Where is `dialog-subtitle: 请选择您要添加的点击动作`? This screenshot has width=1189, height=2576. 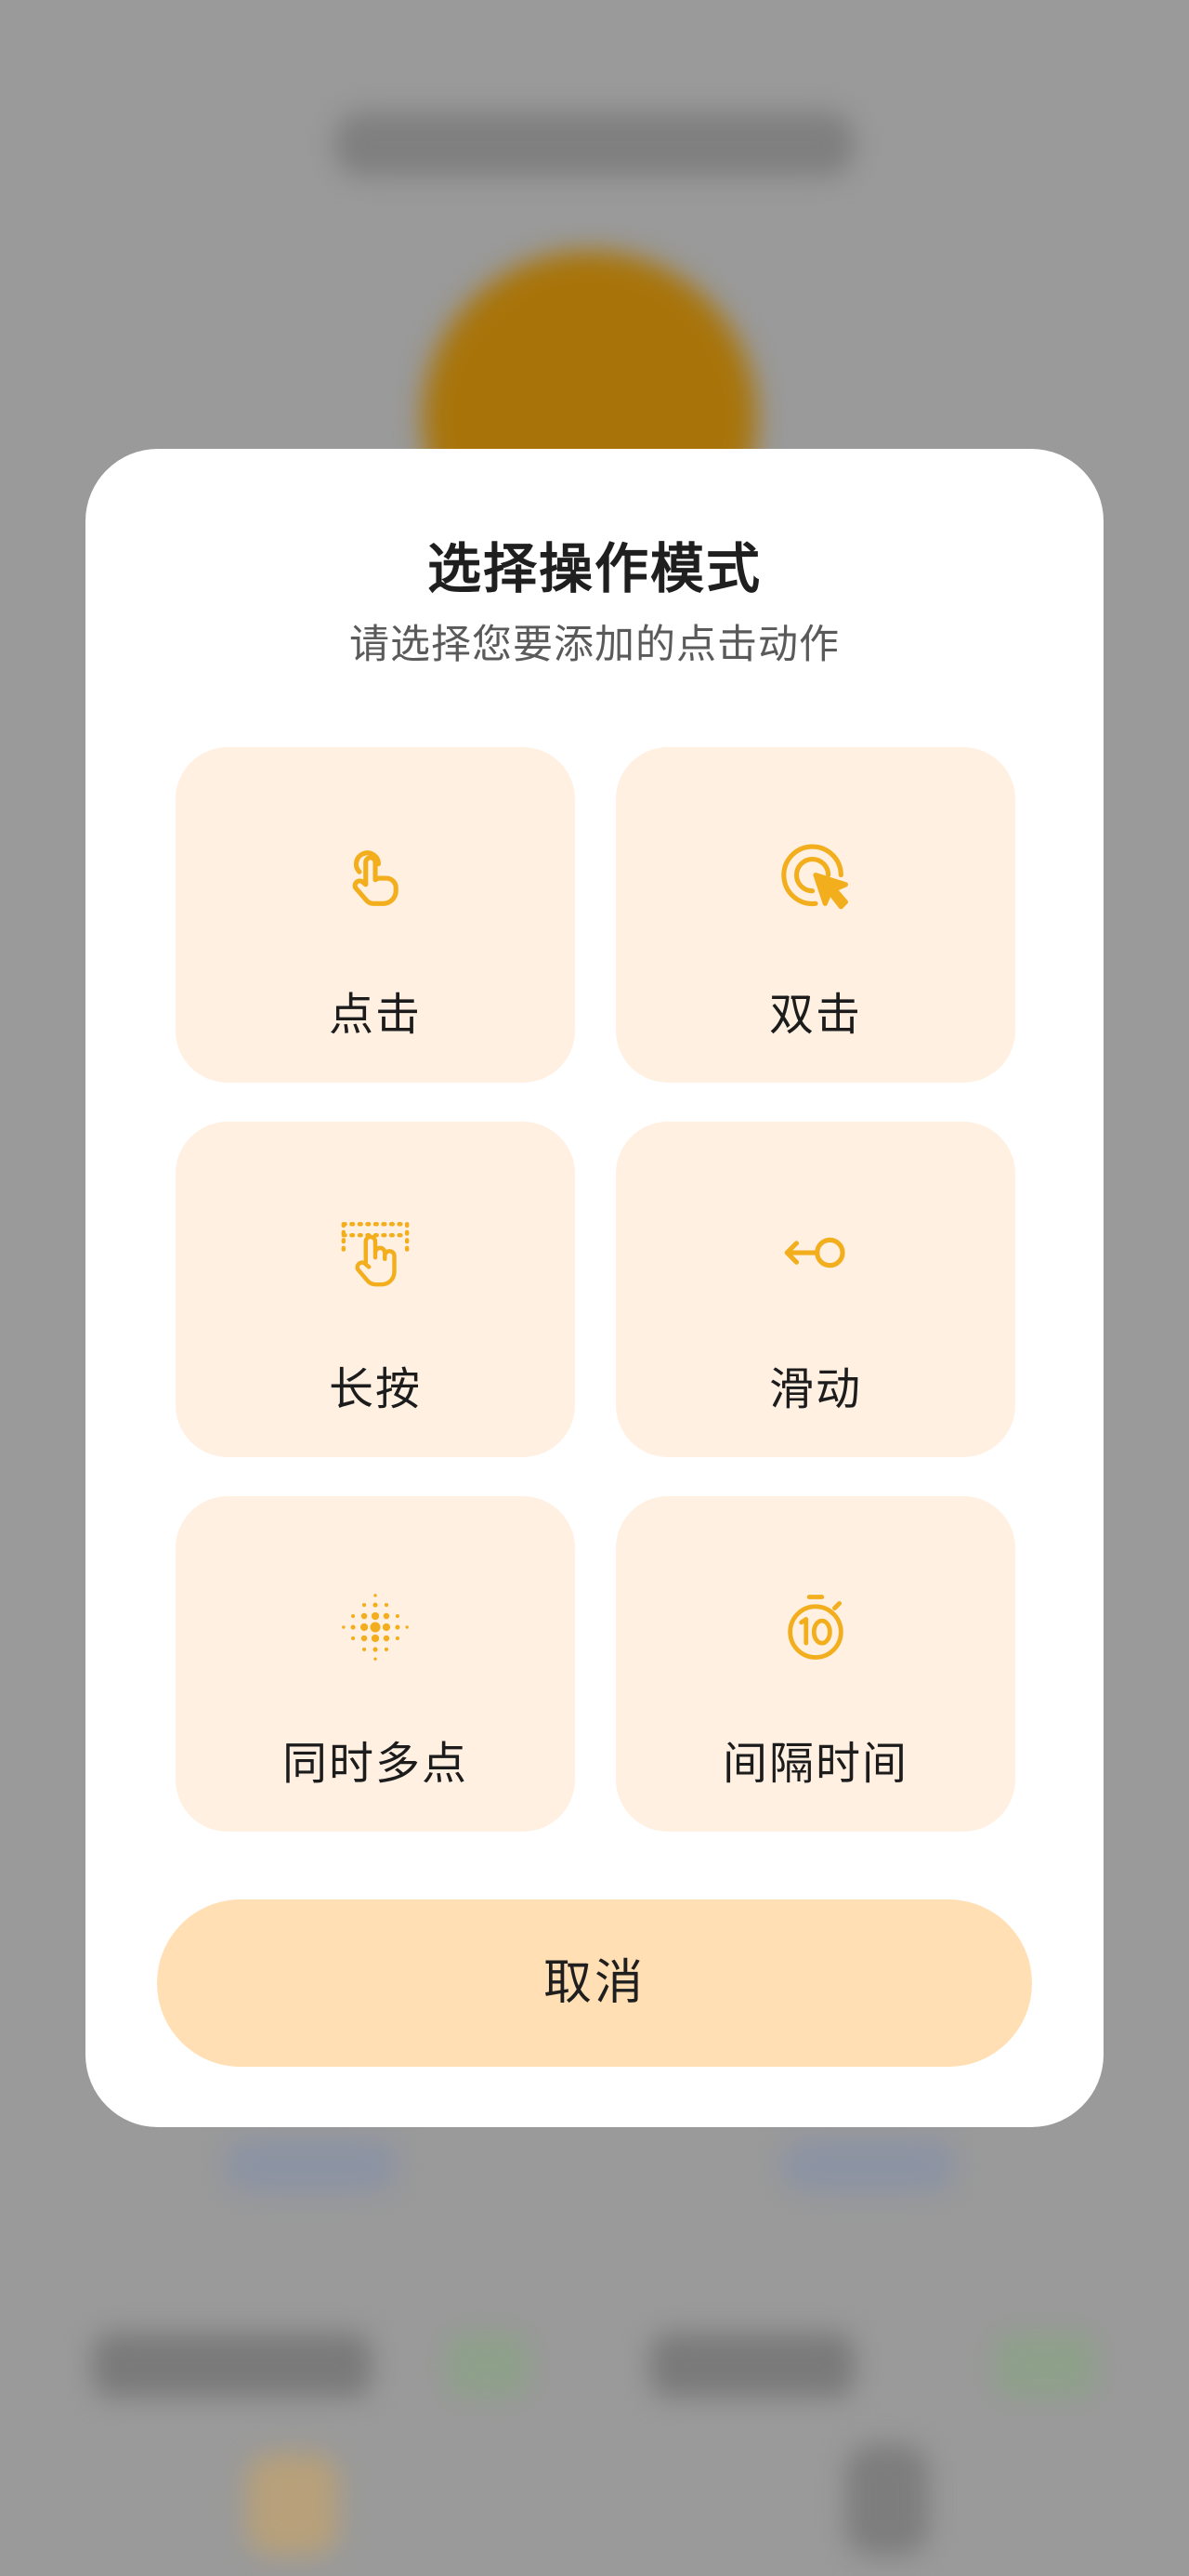 dialog-subtitle: 请选择您要添加的点击动作 is located at coordinates (594, 645).